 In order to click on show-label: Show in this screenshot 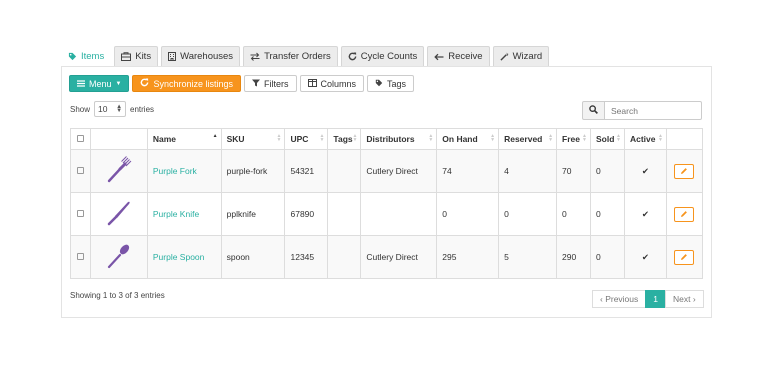, I will do `click(80, 109)`.